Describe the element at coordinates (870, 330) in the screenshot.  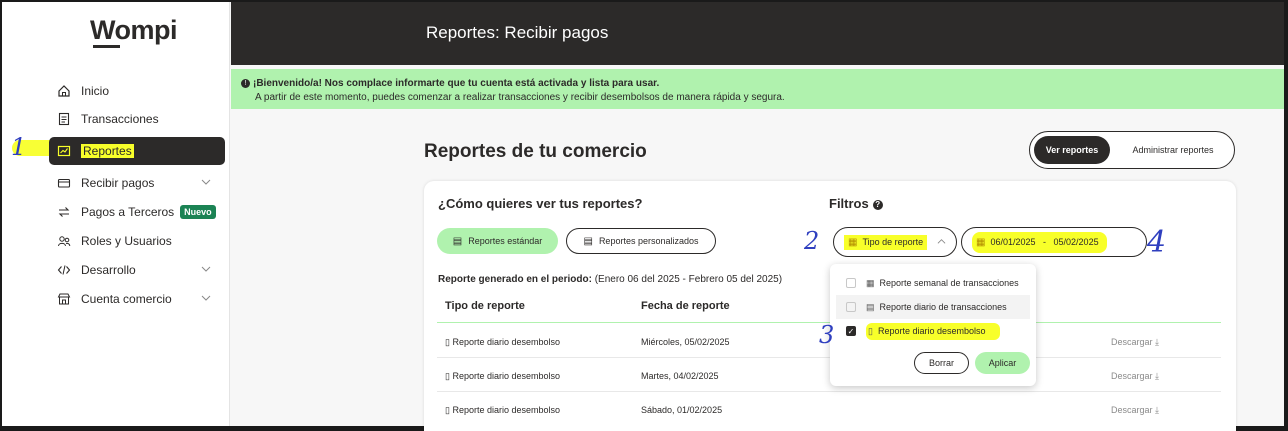
I see `document-icon: ▯` at that location.